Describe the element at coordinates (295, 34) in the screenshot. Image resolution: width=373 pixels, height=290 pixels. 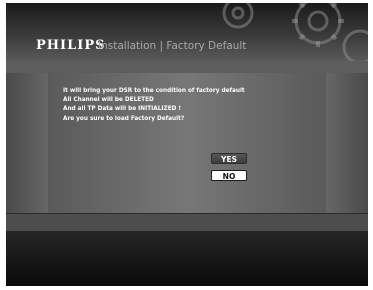
I see `gears-icon` at that location.